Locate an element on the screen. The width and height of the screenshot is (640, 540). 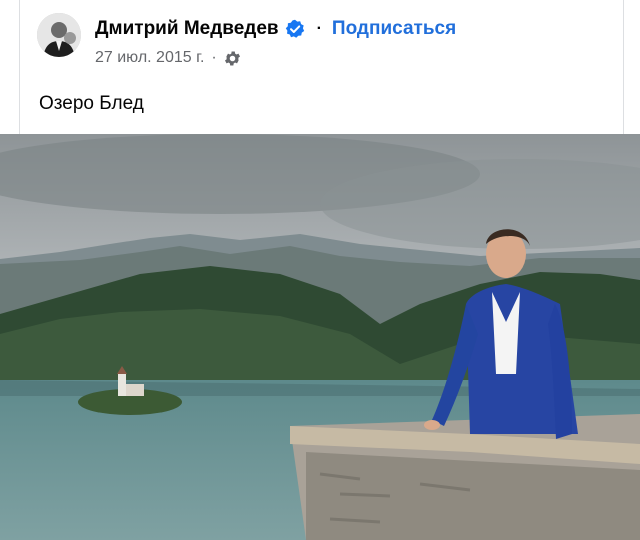
avatar-photo is located at coordinates (59, 35).